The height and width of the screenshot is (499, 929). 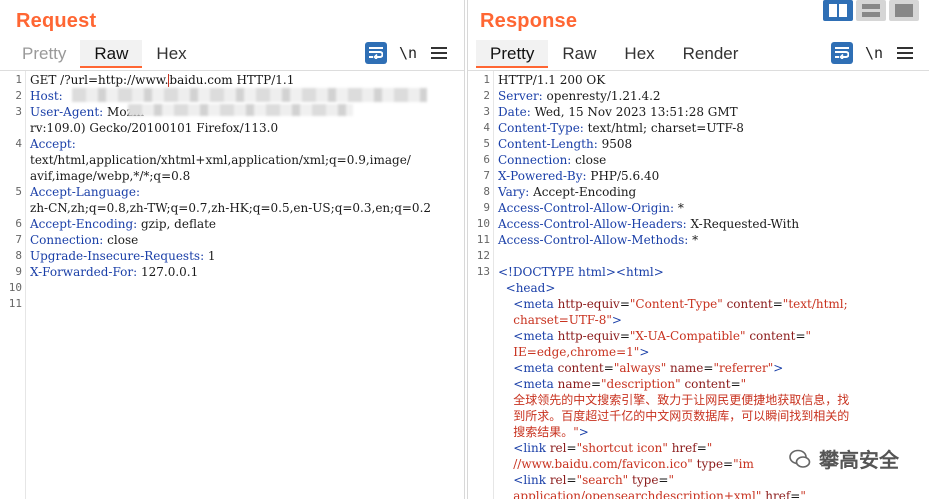 I want to click on code-token: "shortcut icon", so click(x=622, y=448).